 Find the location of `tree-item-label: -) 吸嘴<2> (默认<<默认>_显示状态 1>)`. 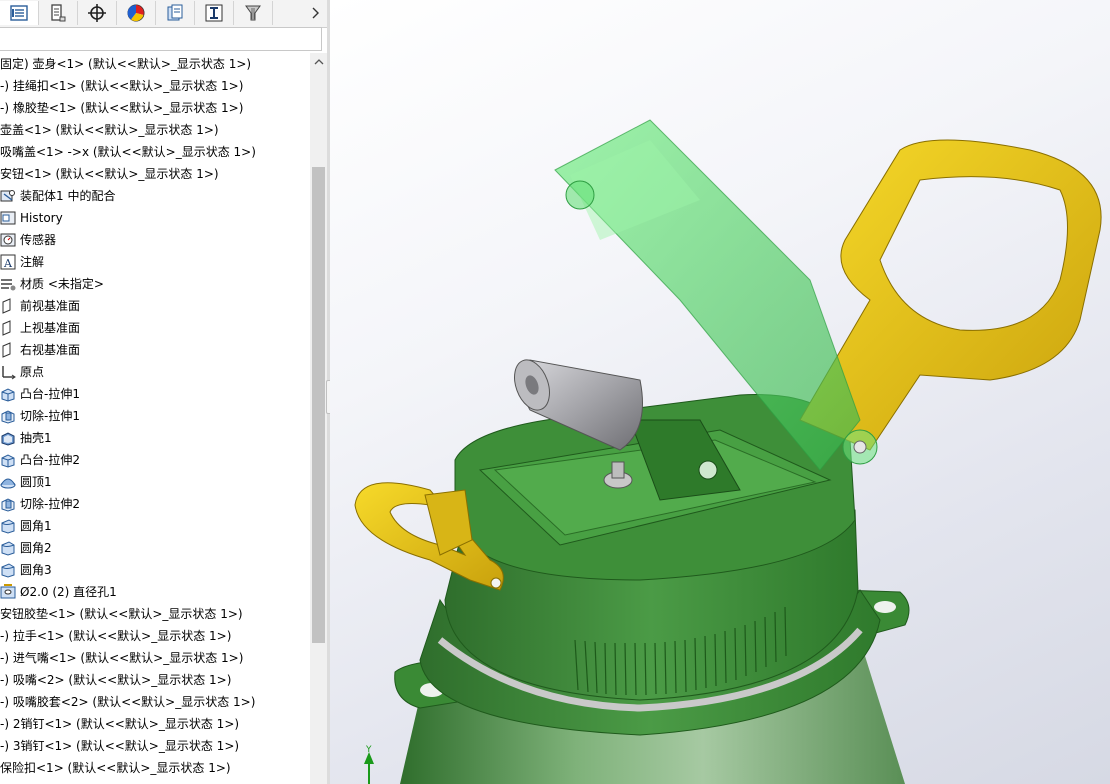

tree-item-label: -) 吸嘴<2> (默认<<默认>_显示状态 1>) is located at coordinates (116, 680).